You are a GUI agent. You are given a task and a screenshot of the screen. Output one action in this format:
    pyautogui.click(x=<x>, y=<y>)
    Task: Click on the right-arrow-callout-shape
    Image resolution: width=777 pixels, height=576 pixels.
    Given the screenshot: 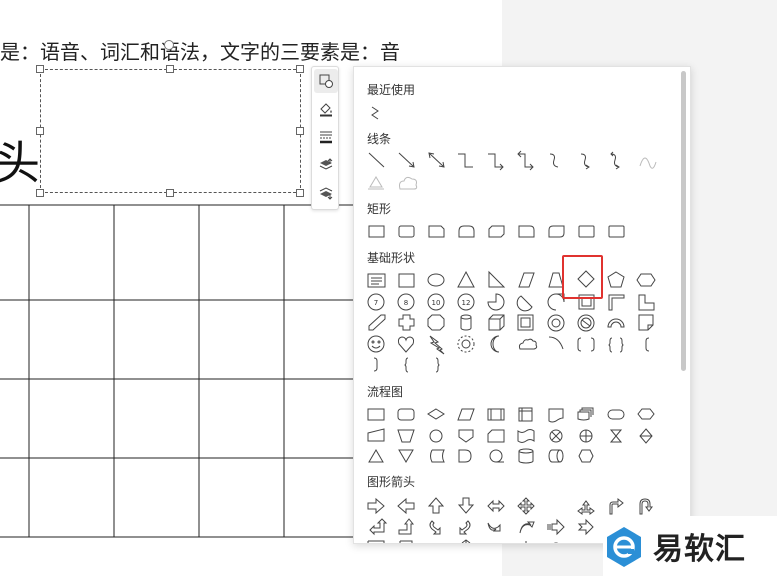 What is the action you would take?
    pyautogui.click(x=406, y=542)
    